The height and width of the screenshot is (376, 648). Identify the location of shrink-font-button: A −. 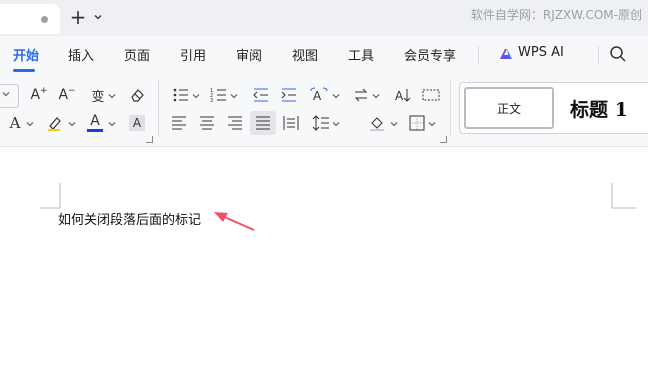
(67, 95).